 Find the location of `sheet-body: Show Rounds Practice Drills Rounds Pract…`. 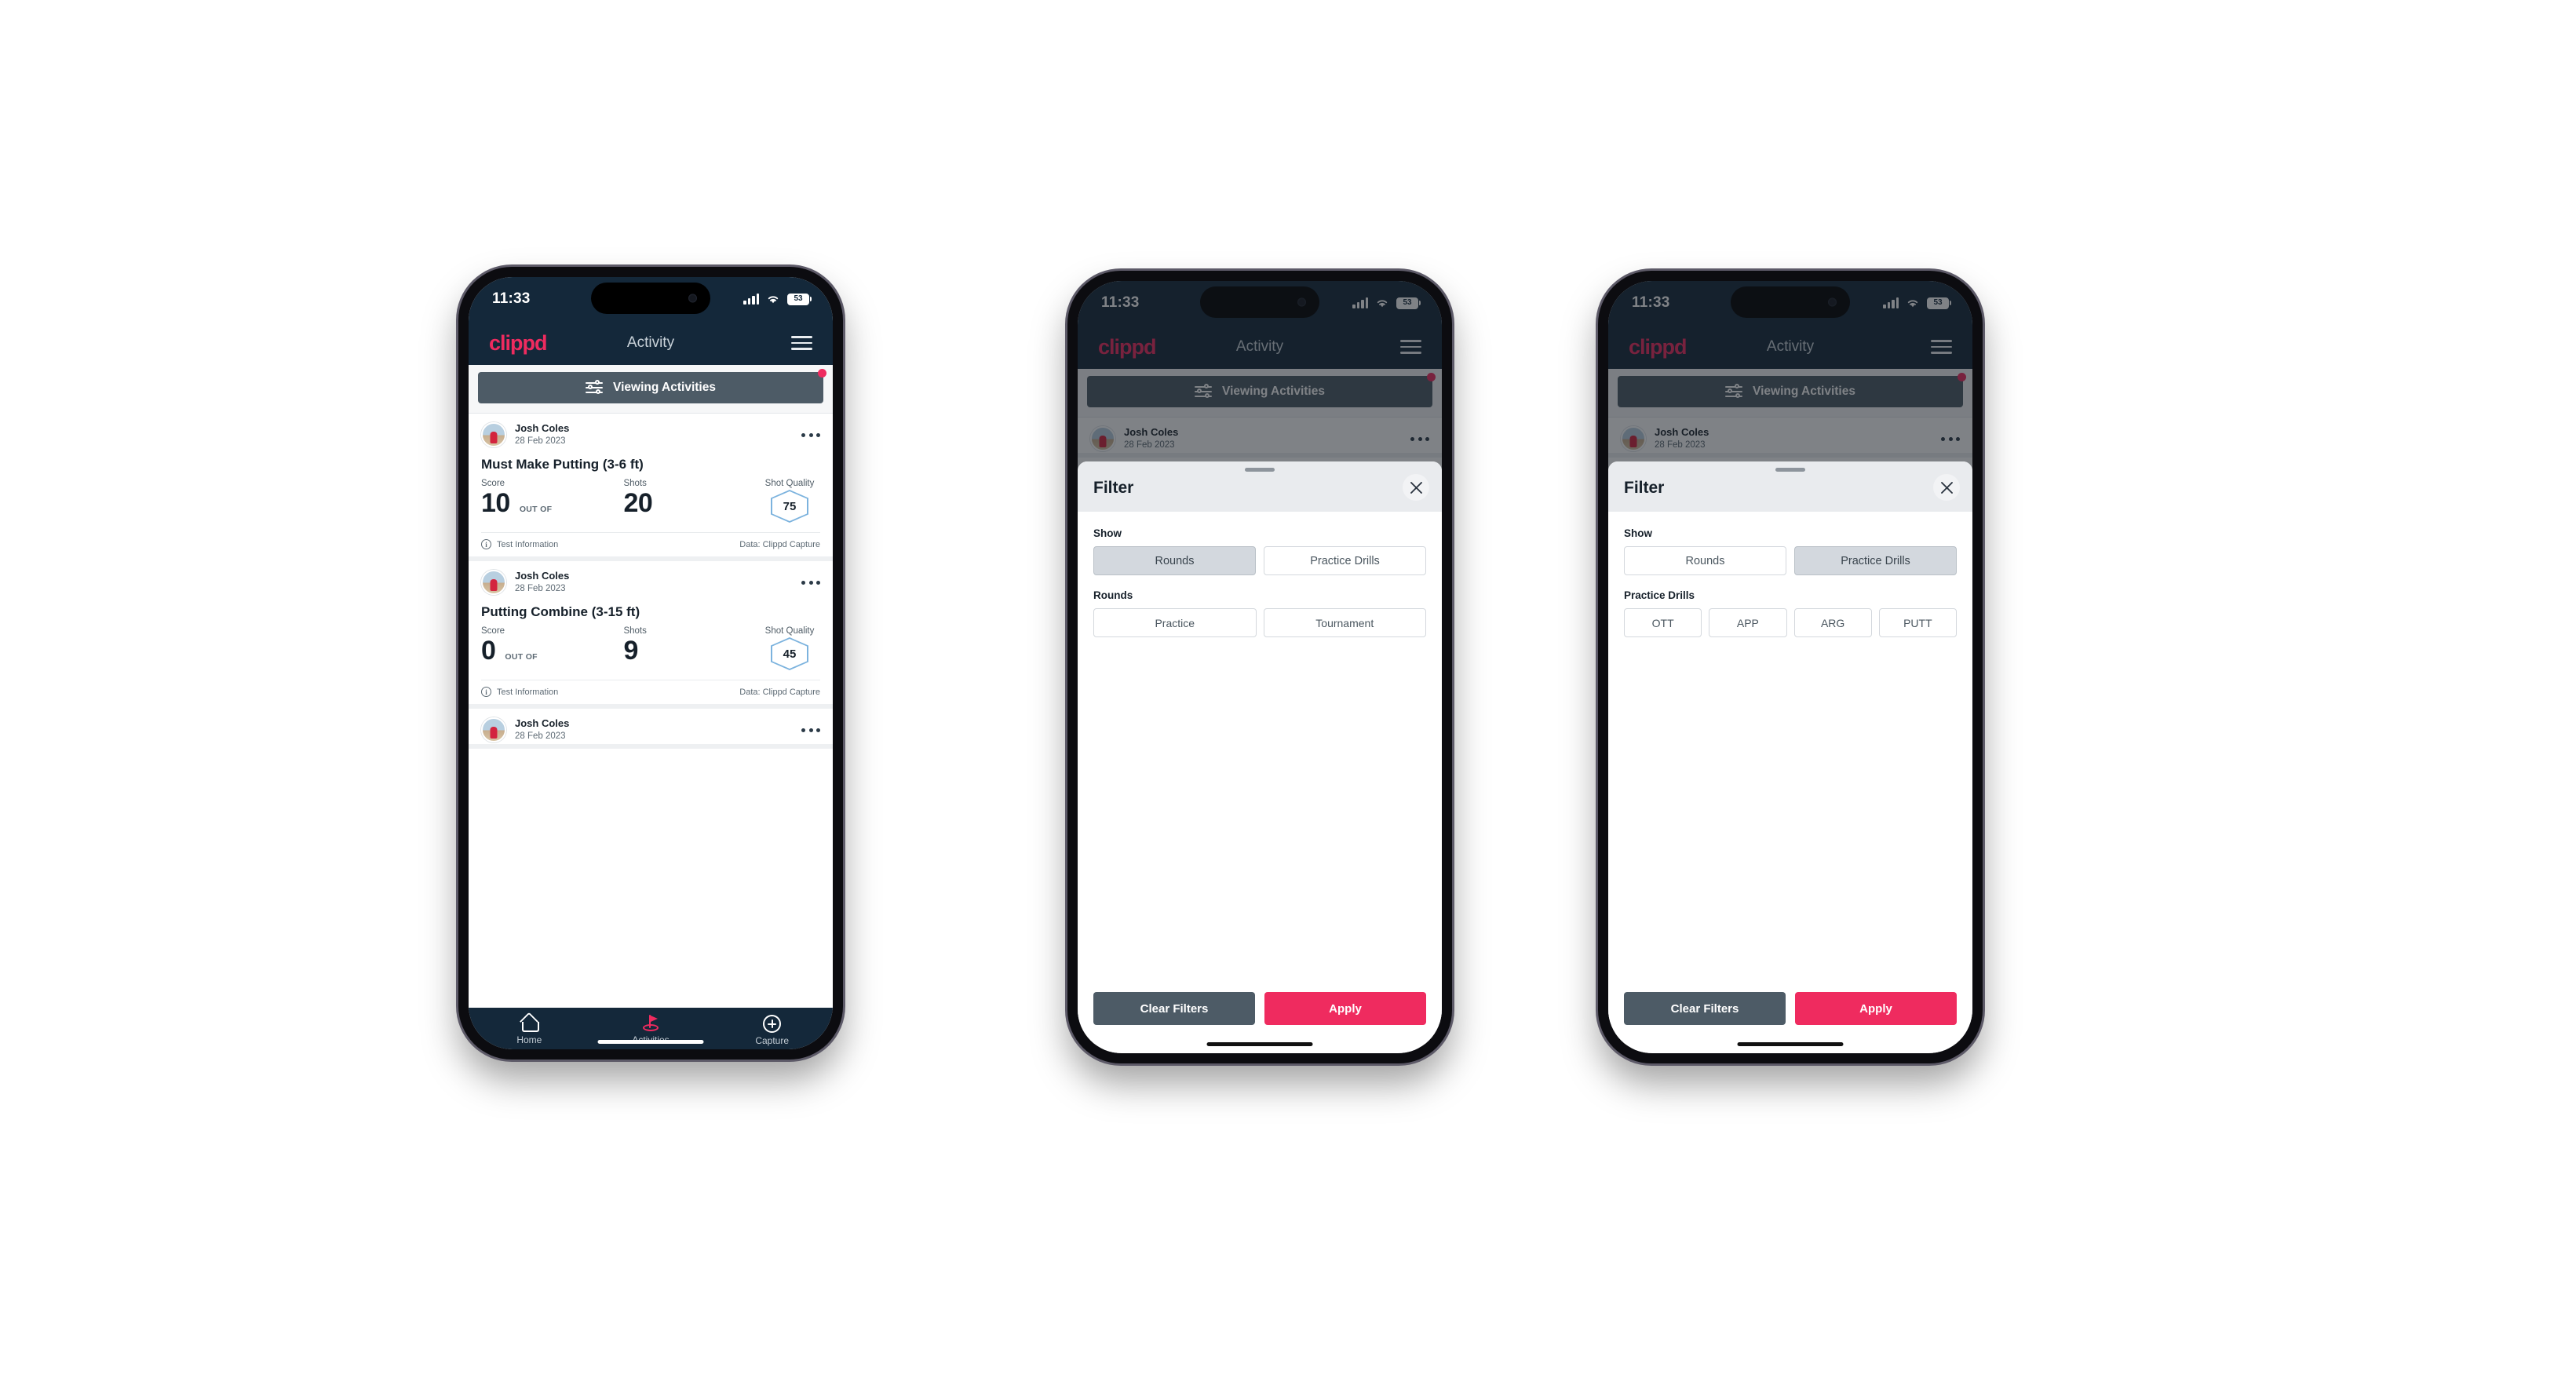

sheet-body: Show Rounds Practice Drills Rounds Pract… is located at coordinates (1260, 746).